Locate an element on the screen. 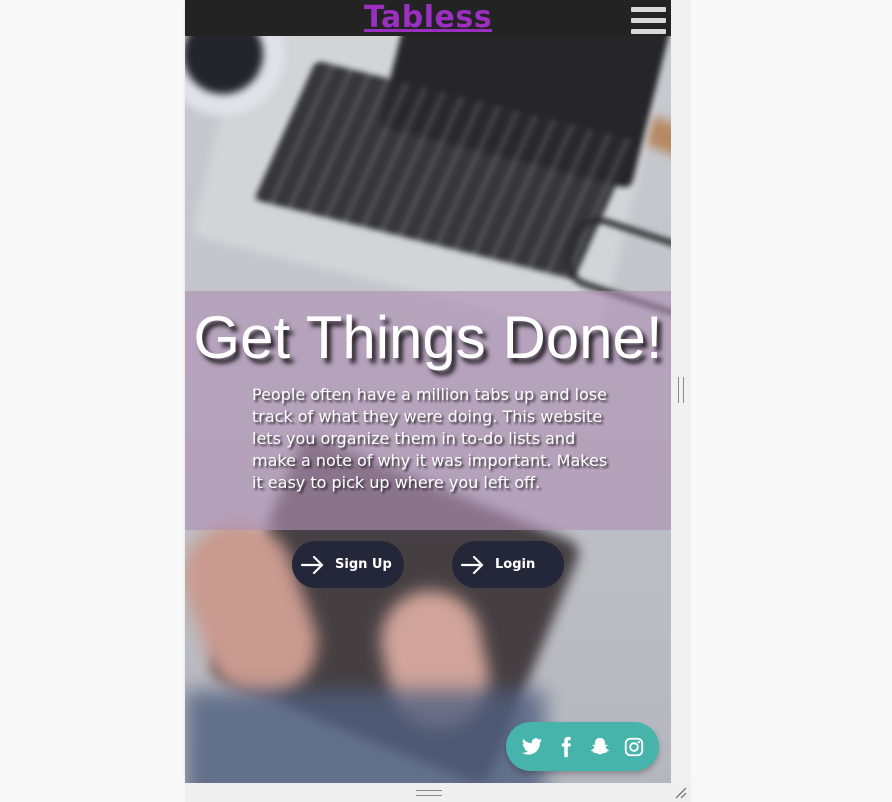  login-button: Login is located at coordinates (508, 564).